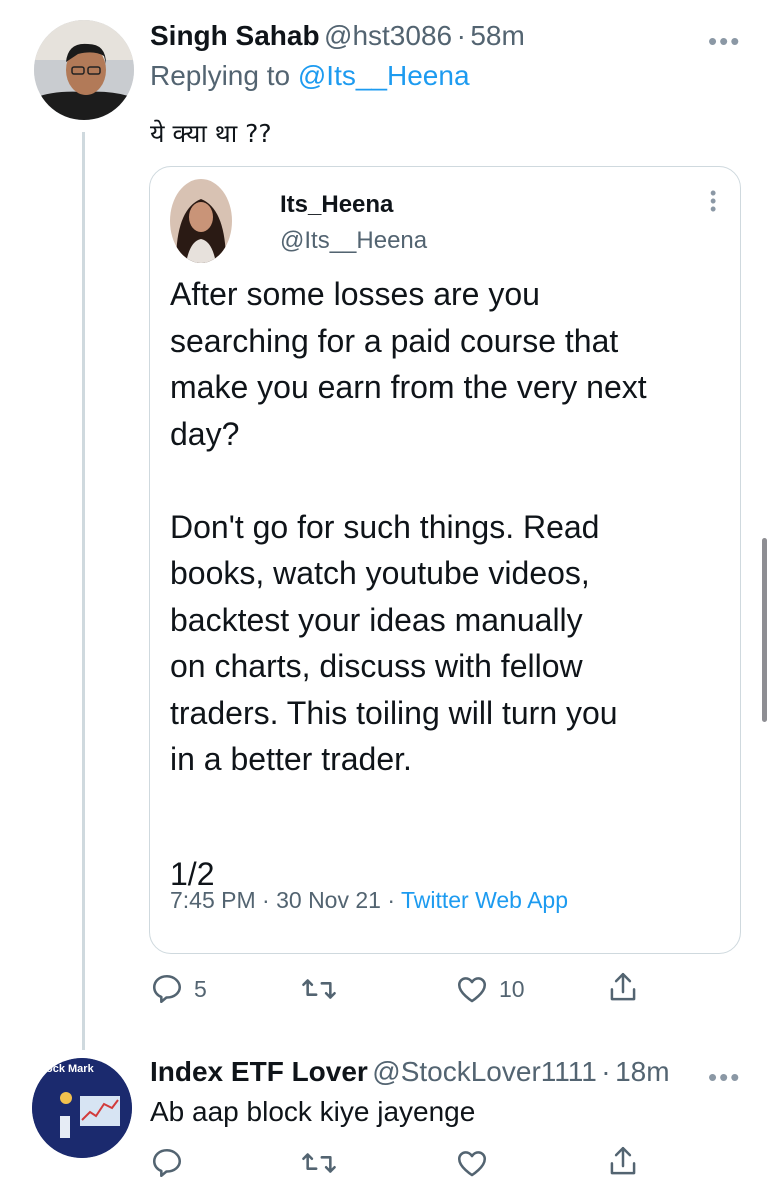 This screenshot has width=774, height=1200. I want to click on avatar-its-heena, so click(201, 221).